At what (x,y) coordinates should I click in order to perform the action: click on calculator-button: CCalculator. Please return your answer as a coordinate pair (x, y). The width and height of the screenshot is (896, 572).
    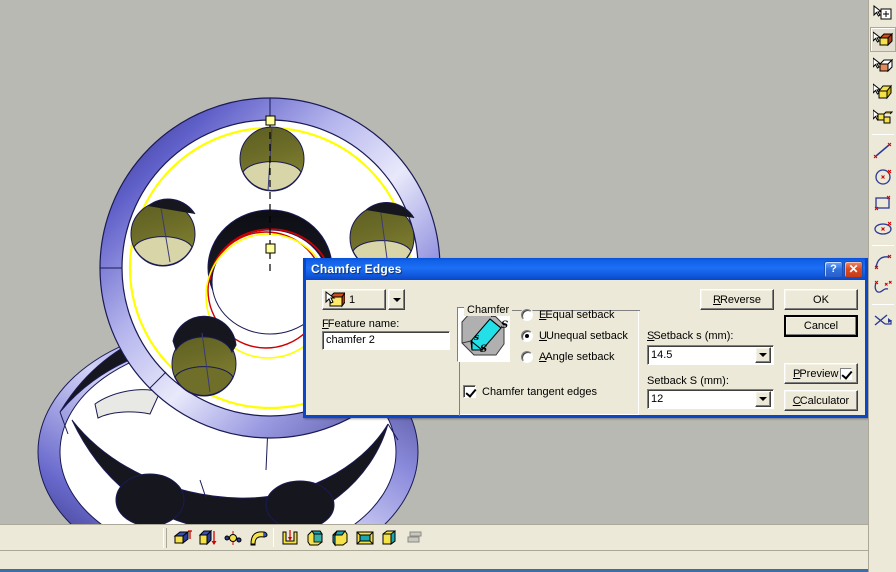
    Looking at the image, I should click on (821, 400).